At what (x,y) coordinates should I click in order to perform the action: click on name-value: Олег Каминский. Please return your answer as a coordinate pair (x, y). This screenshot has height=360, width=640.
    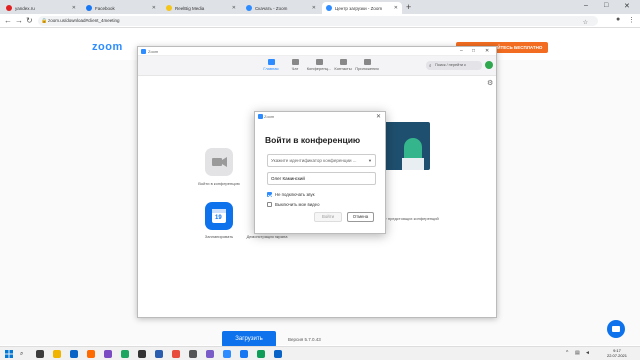
    Looking at the image, I should click on (288, 178).